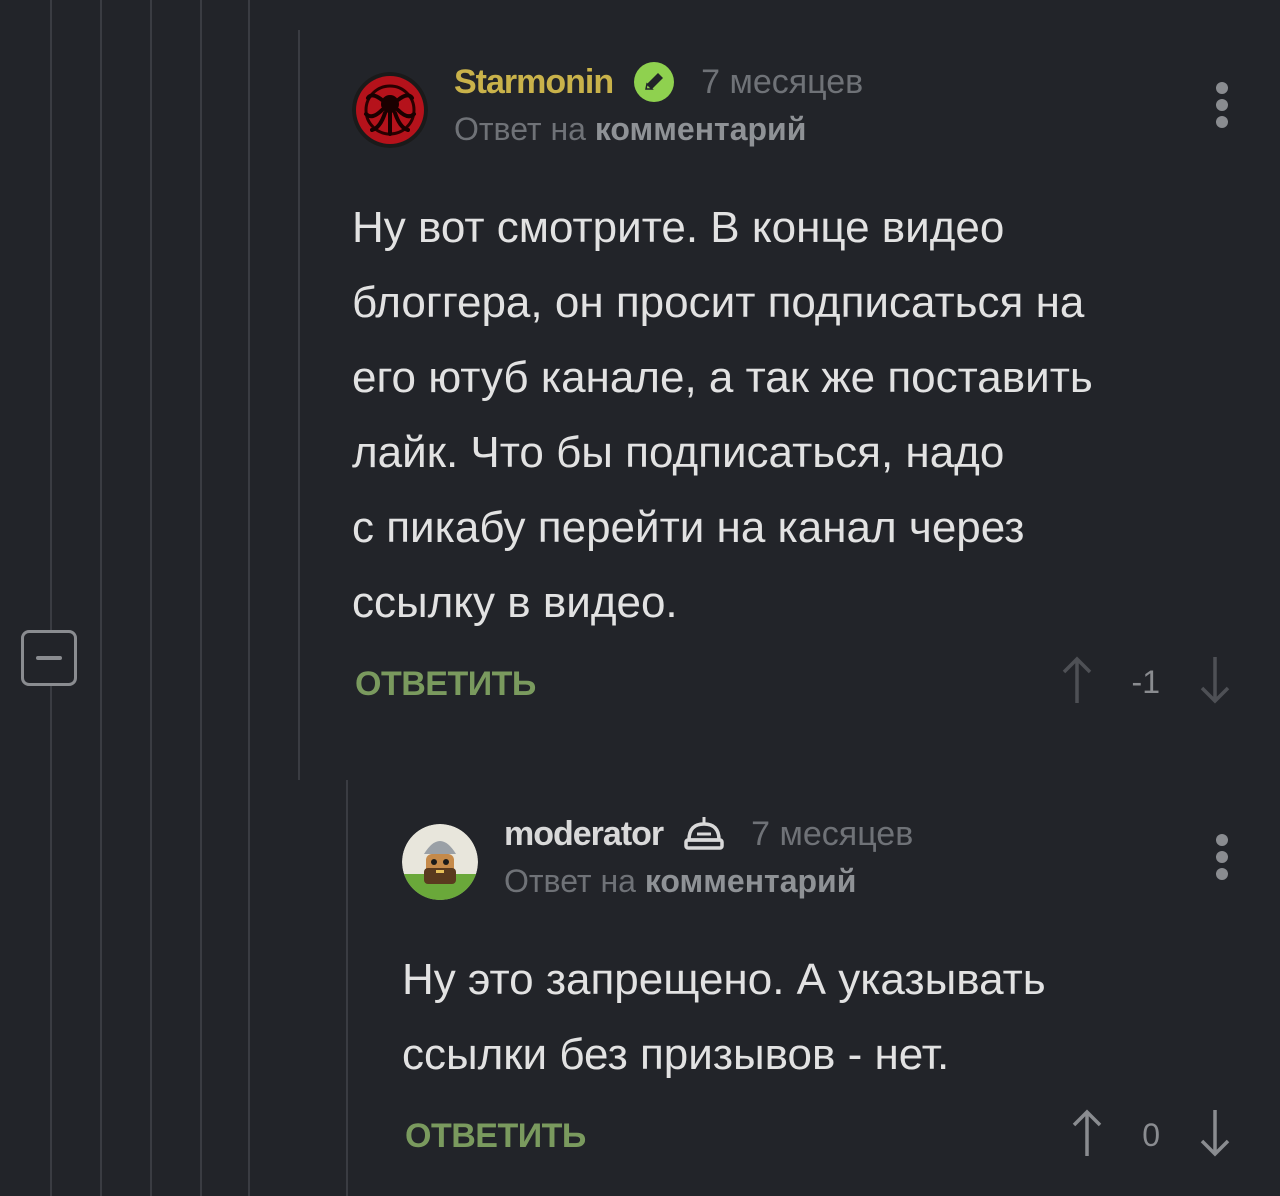 This screenshot has height=1196, width=1280. I want to click on username: moderator, so click(584, 834).